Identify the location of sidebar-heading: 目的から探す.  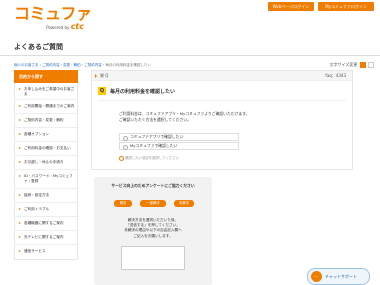
(46, 76).